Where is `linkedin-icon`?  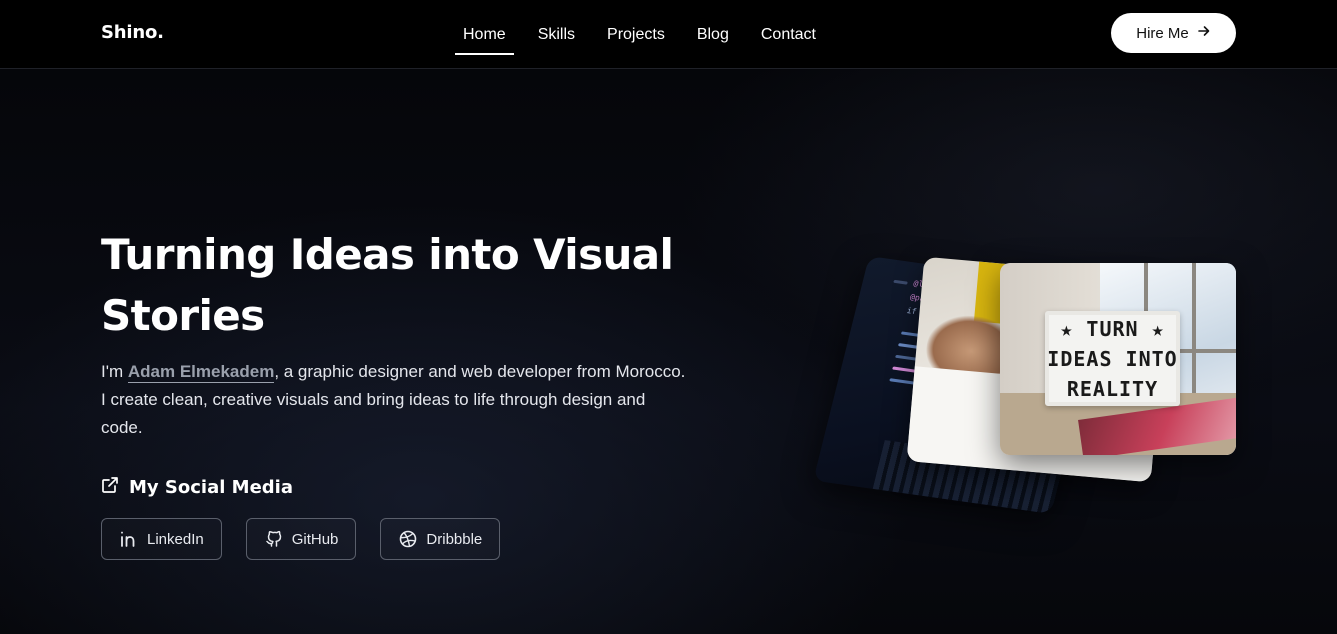 linkedin-icon is located at coordinates (129, 539).